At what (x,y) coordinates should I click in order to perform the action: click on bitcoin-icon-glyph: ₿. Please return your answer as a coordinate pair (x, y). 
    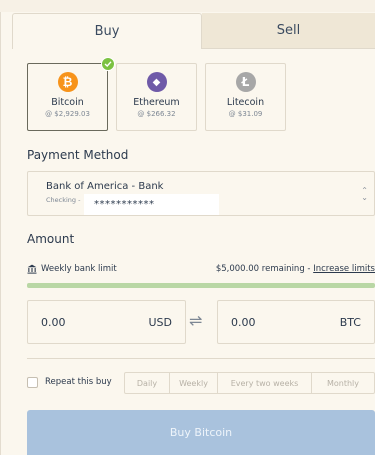
    Looking at the image, I should click on (67, 82).